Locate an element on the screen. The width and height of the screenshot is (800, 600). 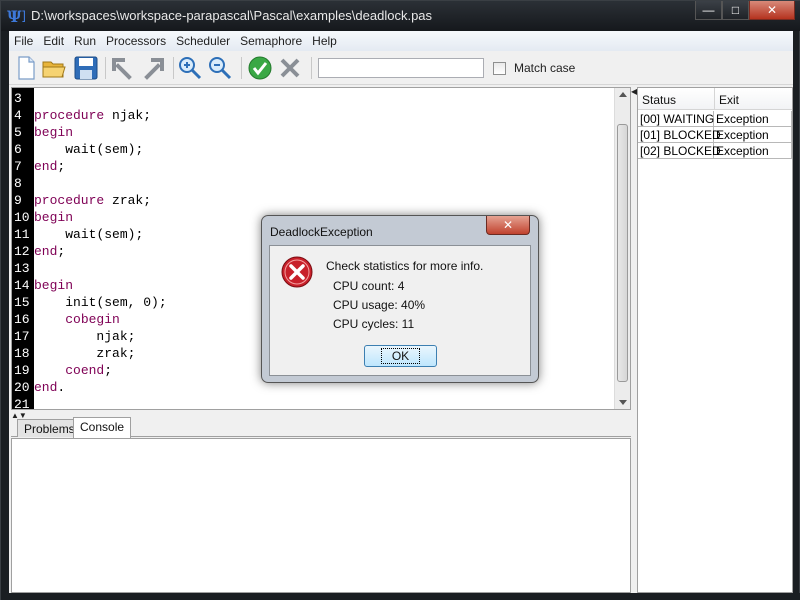
cpu-cycles-text: CPU cycles: 11 is located at coordinates (374, 324).